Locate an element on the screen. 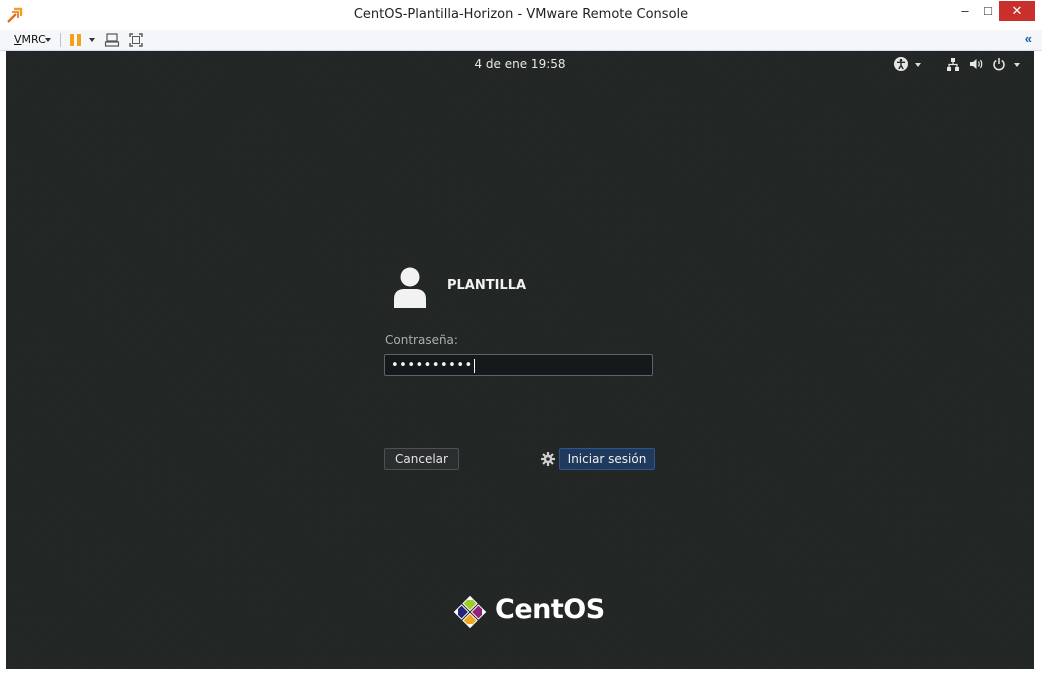 The height and width of the screenshot is (673, 1042). pause-icon is located at coordinates (76, 40).